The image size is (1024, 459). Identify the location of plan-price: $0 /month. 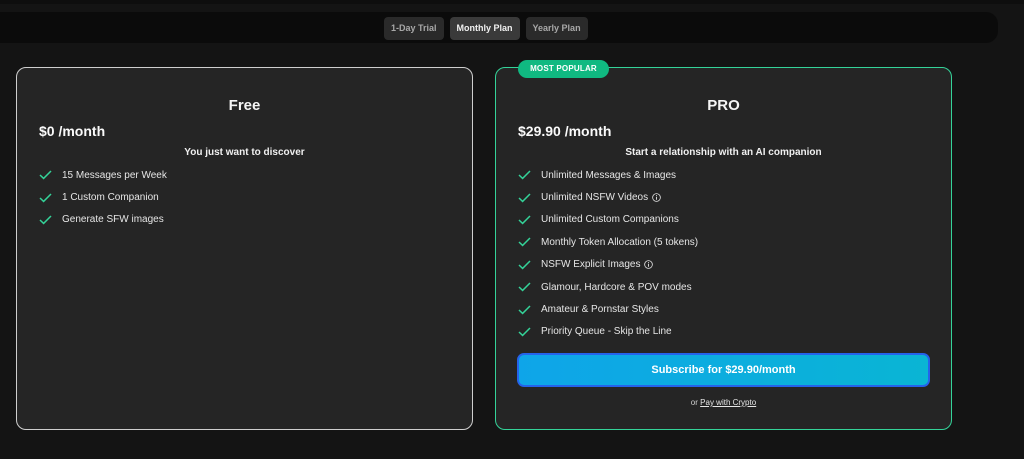
(72, 131).